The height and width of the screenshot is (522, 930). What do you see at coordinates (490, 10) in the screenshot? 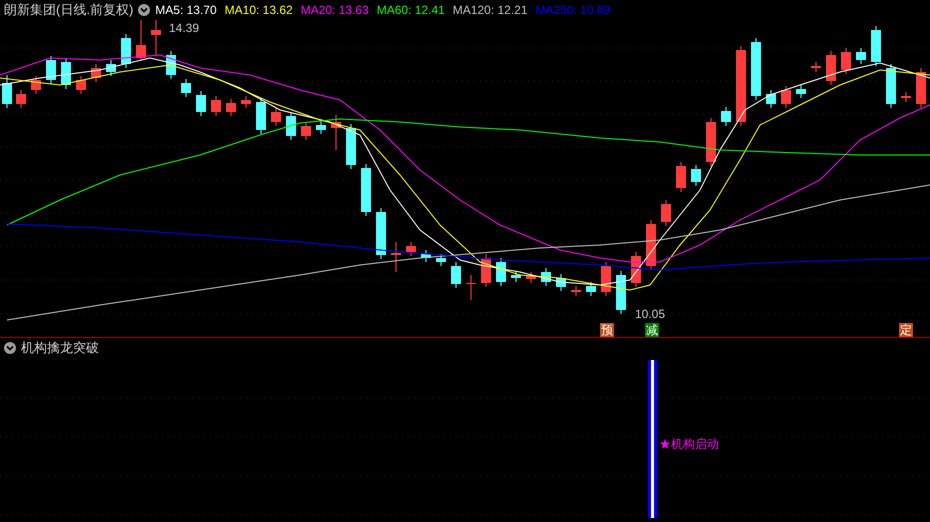
I see `ma-legend-label: MA120: 12.21` at bounding box center [490, 10].